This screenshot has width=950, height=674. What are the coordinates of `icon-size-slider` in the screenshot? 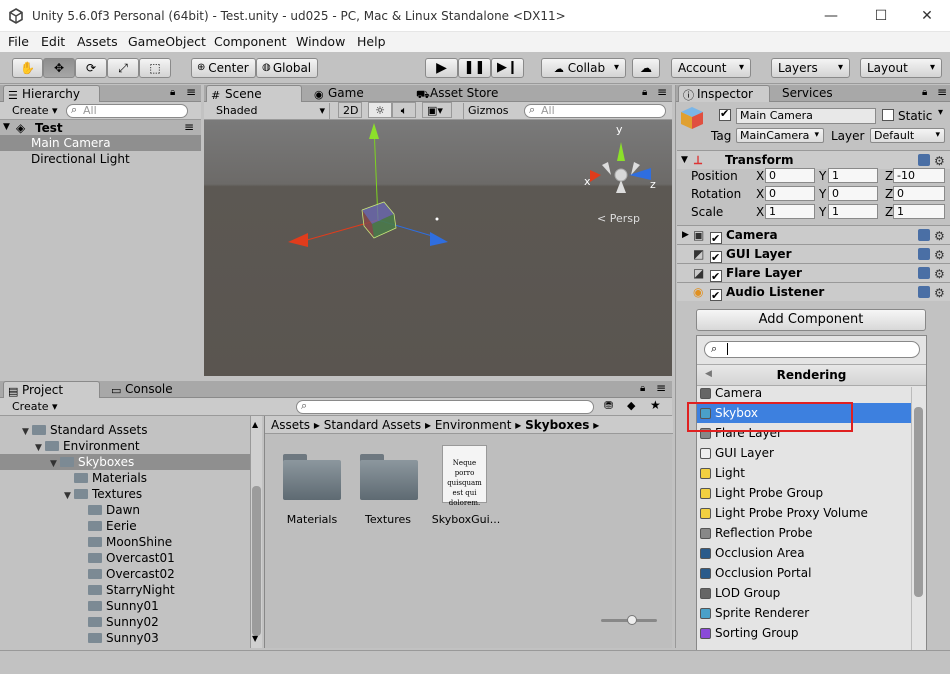 It's located at (629, 620).